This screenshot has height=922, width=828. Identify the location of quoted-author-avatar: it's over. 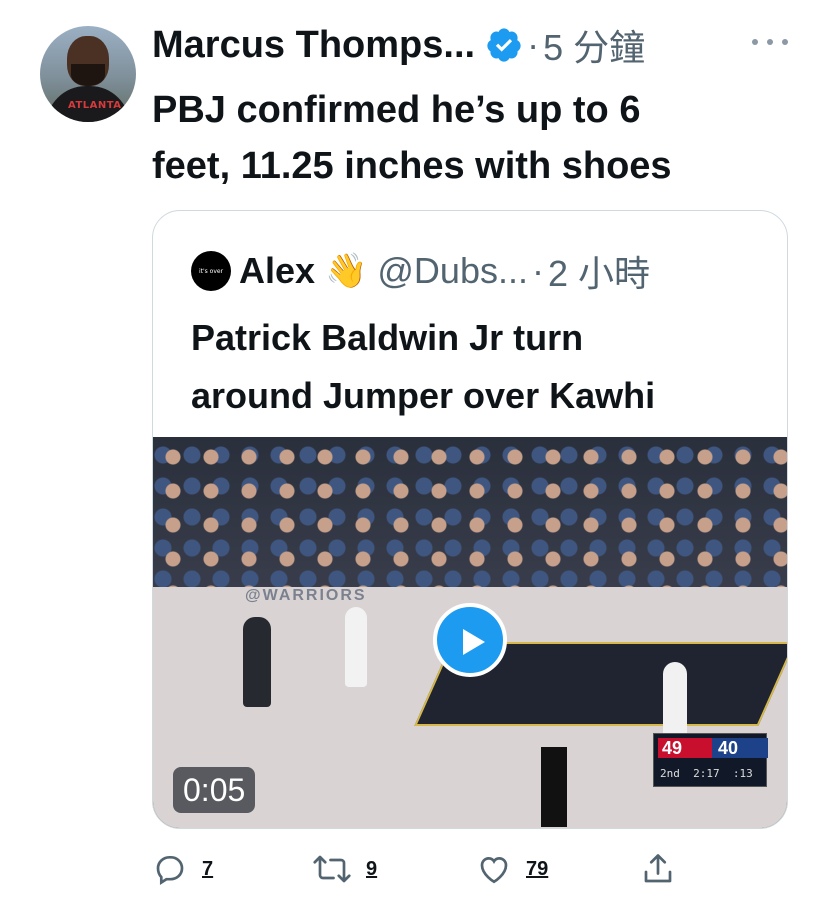
(211, 271).